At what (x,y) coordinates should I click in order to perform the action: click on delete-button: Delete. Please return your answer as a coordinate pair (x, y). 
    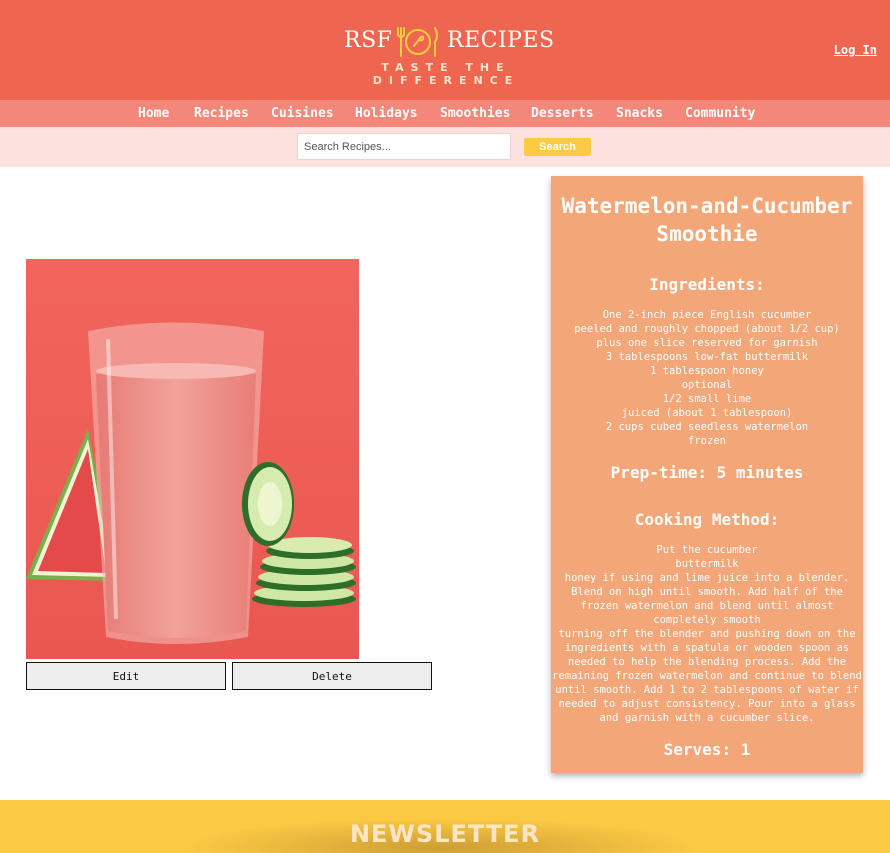
    Looking at the image, I should click on (332, 676).